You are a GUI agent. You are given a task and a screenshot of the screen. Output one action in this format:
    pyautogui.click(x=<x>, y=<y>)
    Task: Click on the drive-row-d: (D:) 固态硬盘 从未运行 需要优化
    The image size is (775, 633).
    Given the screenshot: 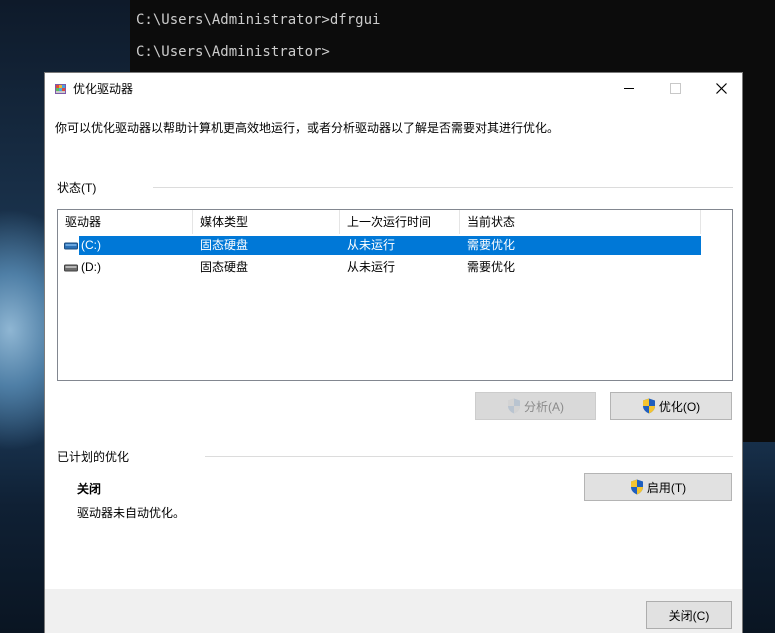 What is the action you would take?
    pyautogui.click(x=395, y=267)
    